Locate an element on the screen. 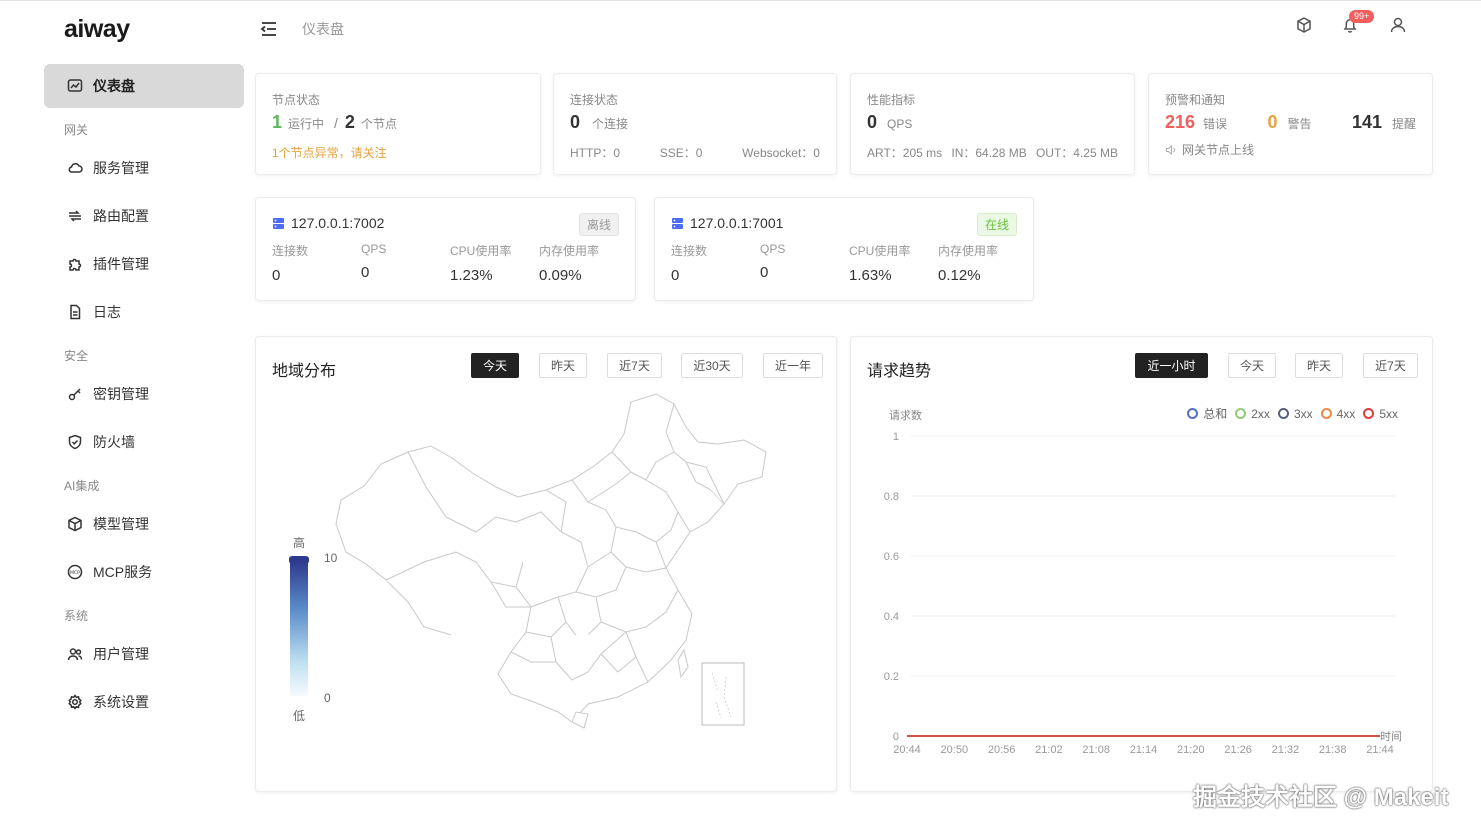  sidebar-item-label: 模型管理 is located at coordinates (121, 524).